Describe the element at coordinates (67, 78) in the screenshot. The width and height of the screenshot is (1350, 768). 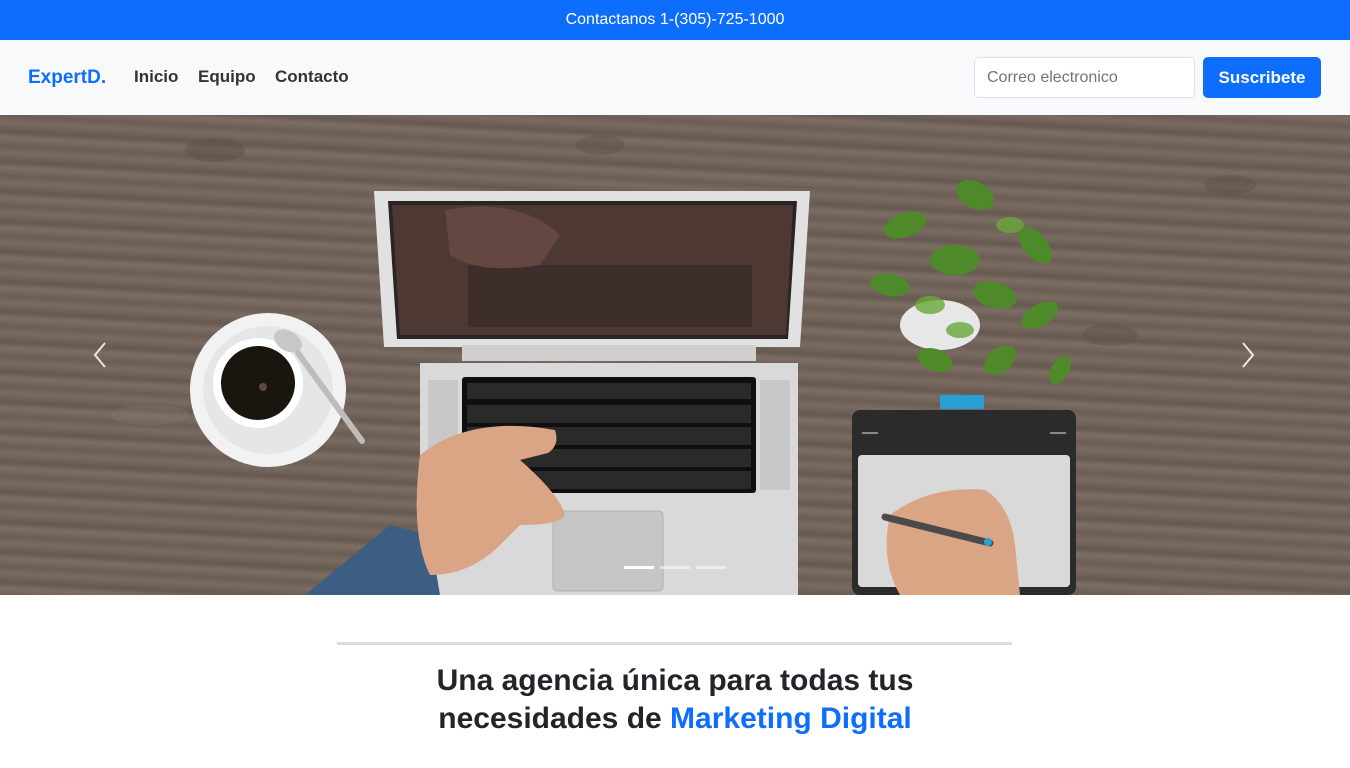
I see `brand-logo: ExpertD.` at that location.